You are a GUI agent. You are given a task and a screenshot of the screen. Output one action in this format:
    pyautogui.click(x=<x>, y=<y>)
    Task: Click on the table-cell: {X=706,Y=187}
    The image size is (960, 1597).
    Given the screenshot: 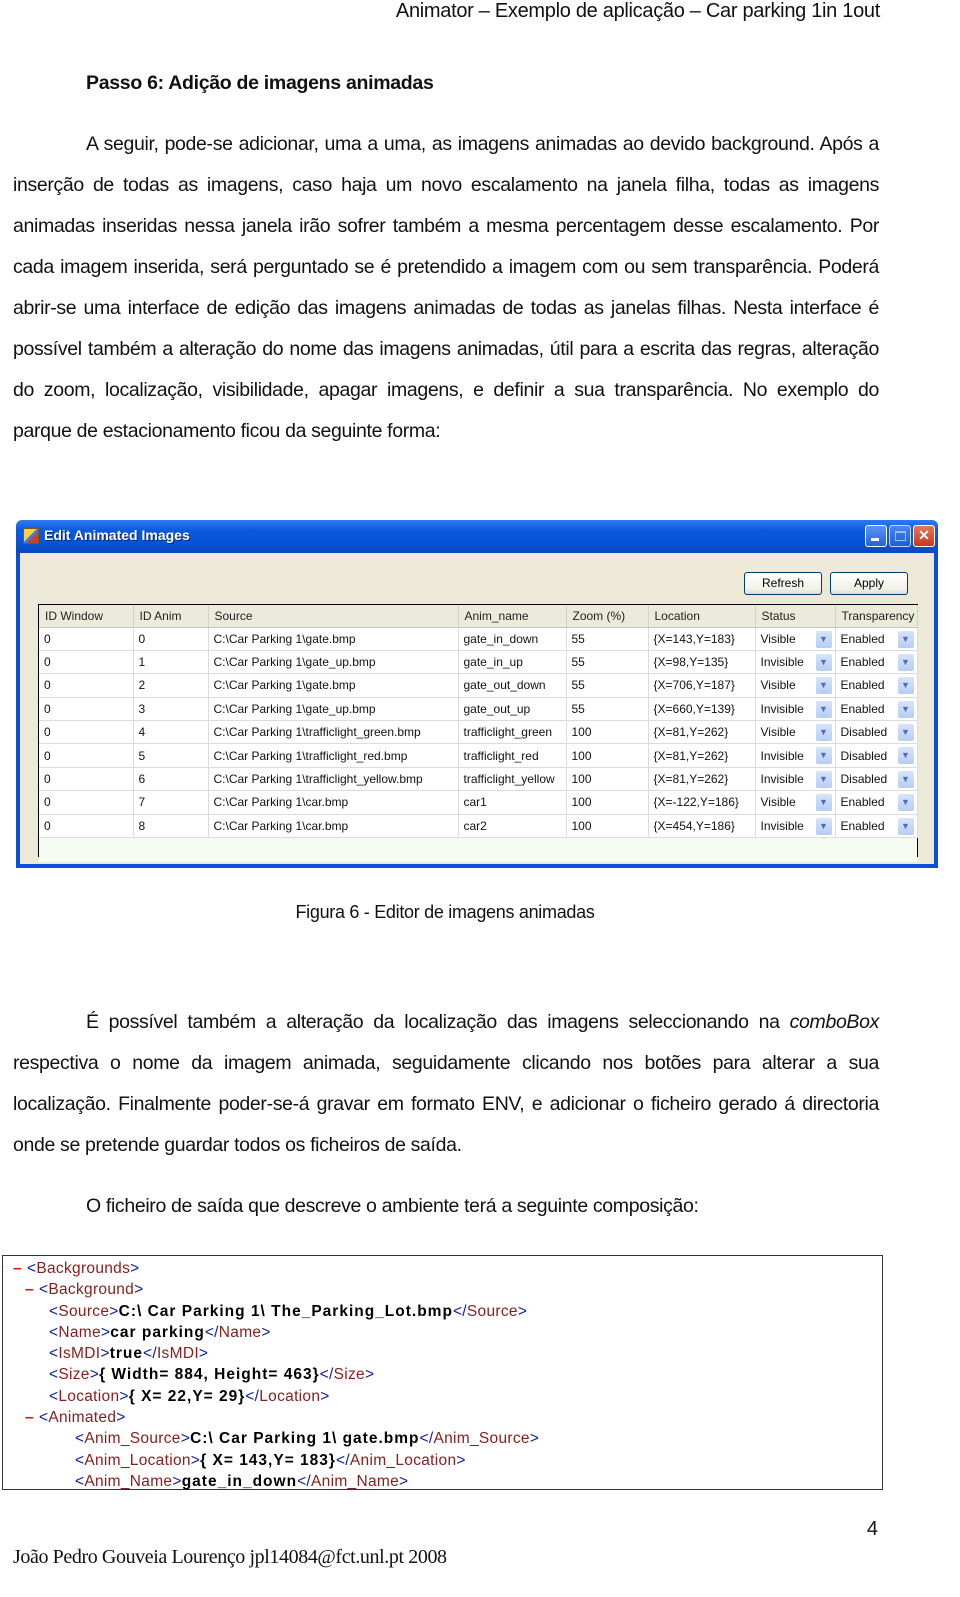 What is the action you would take?
    pyautogui.click(x=702, y=685)
    